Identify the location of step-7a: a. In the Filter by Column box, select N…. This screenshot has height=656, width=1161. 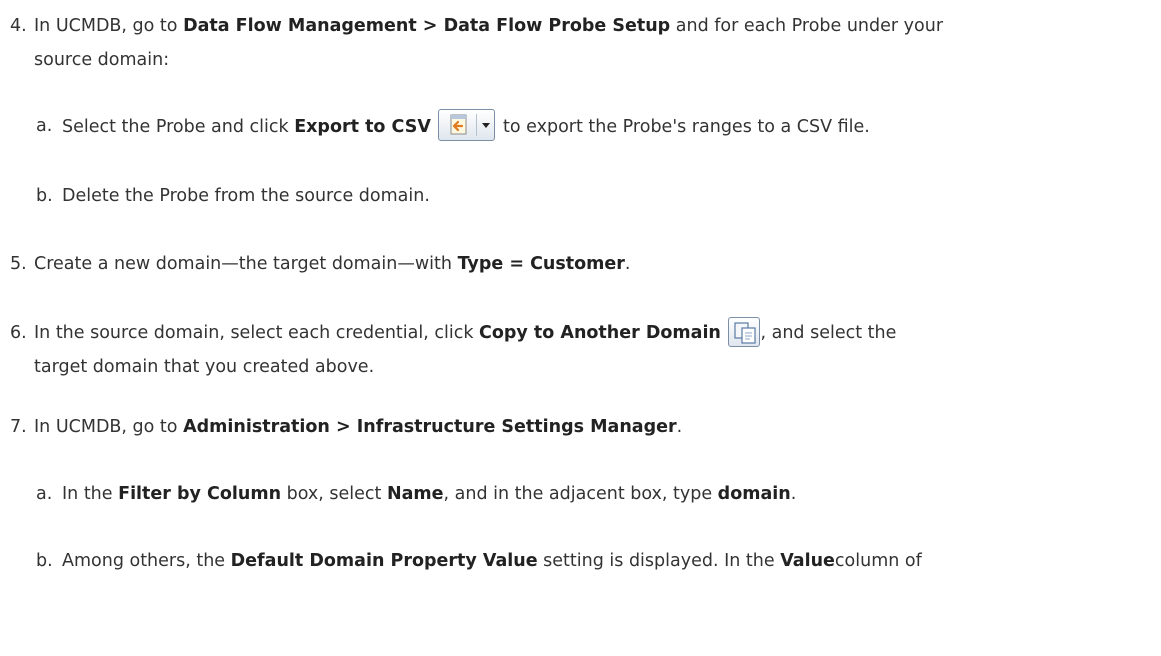
(586, 494).